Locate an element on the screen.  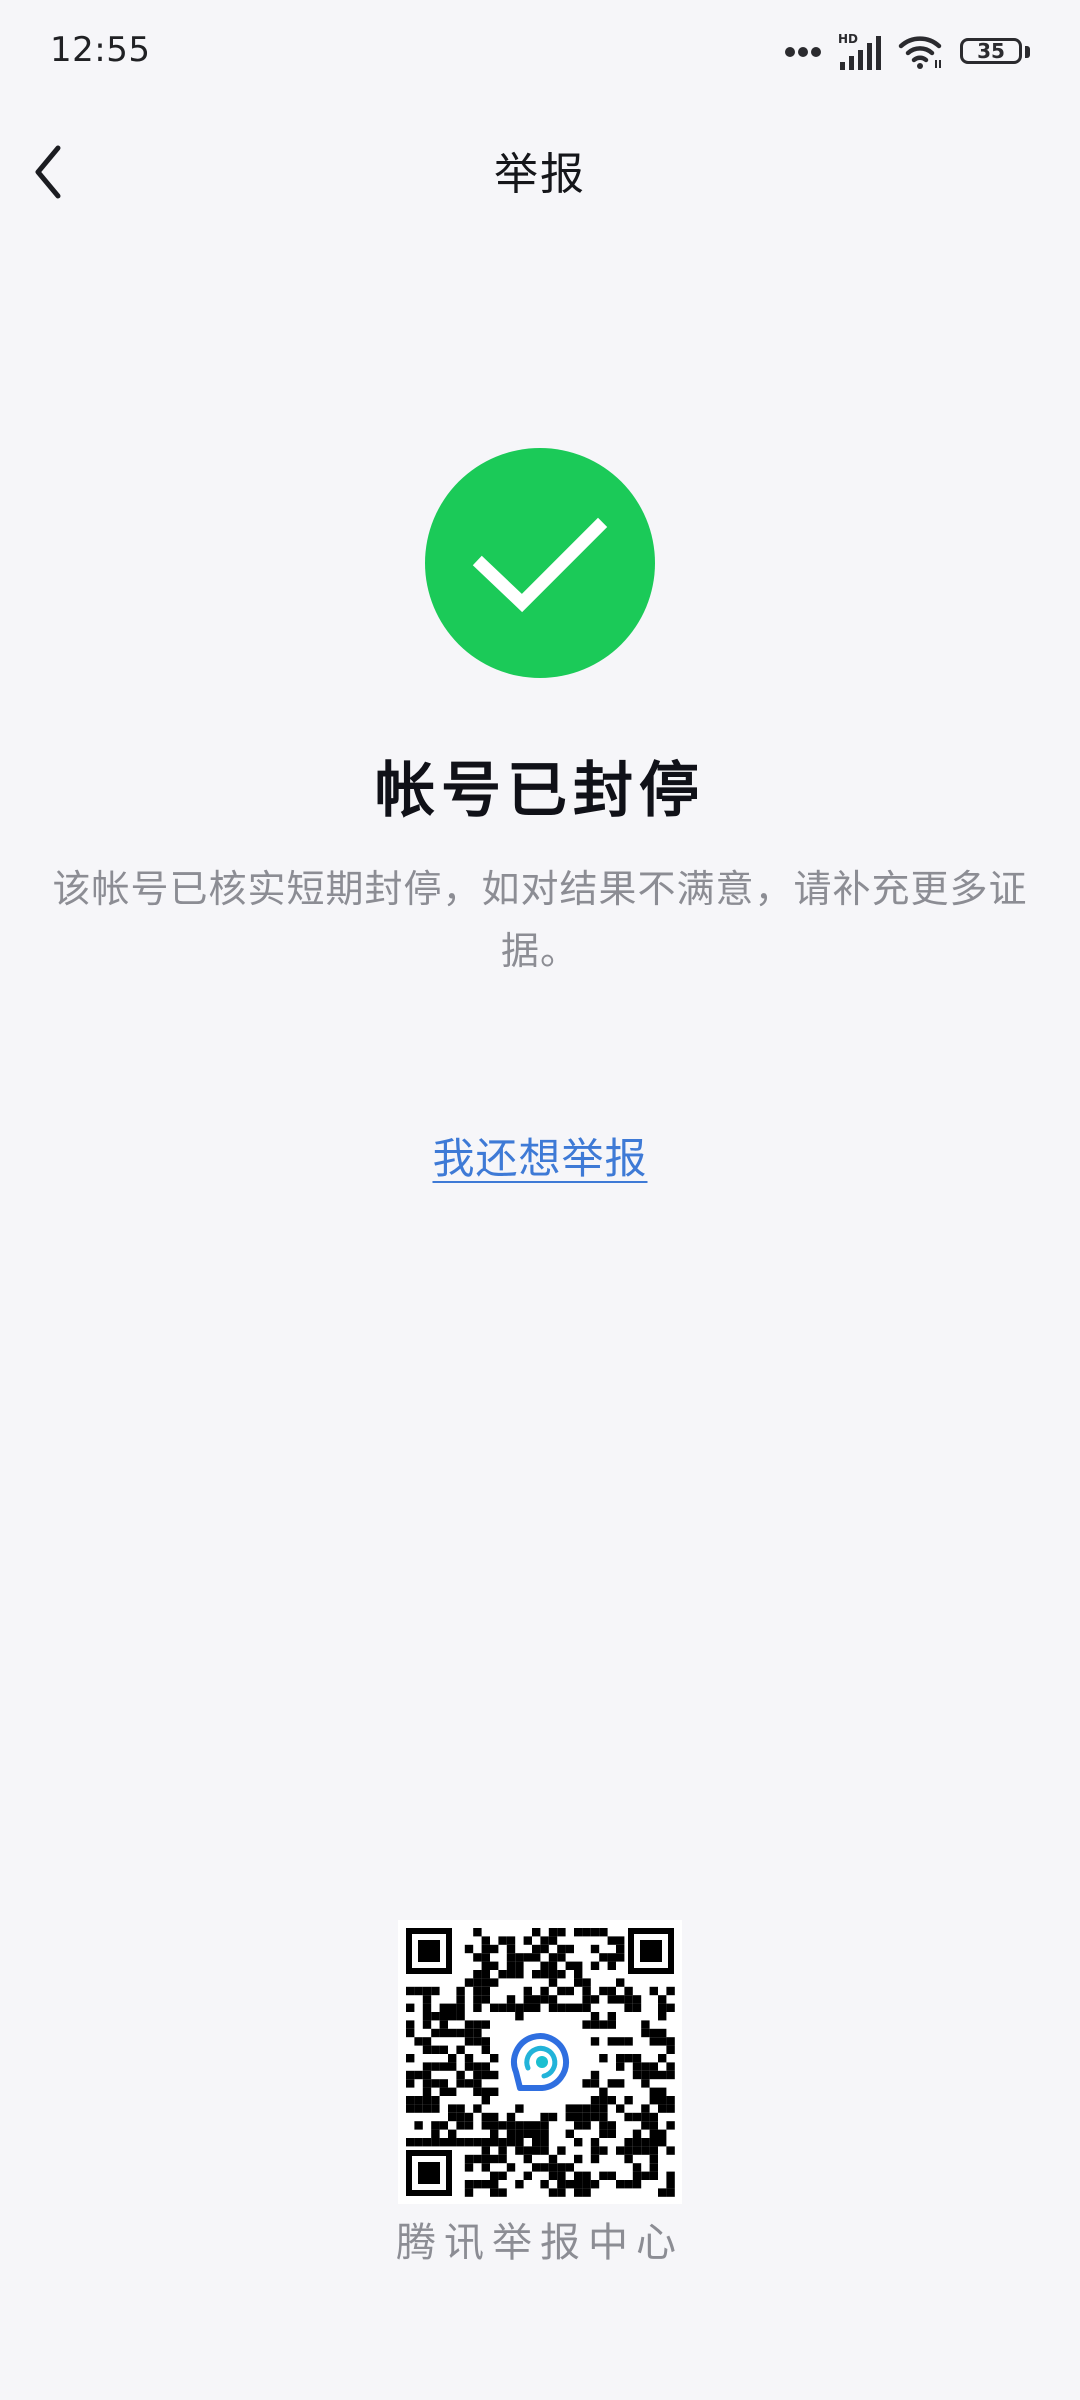
nav-header: 举报 is located at coordinates (540, 168).